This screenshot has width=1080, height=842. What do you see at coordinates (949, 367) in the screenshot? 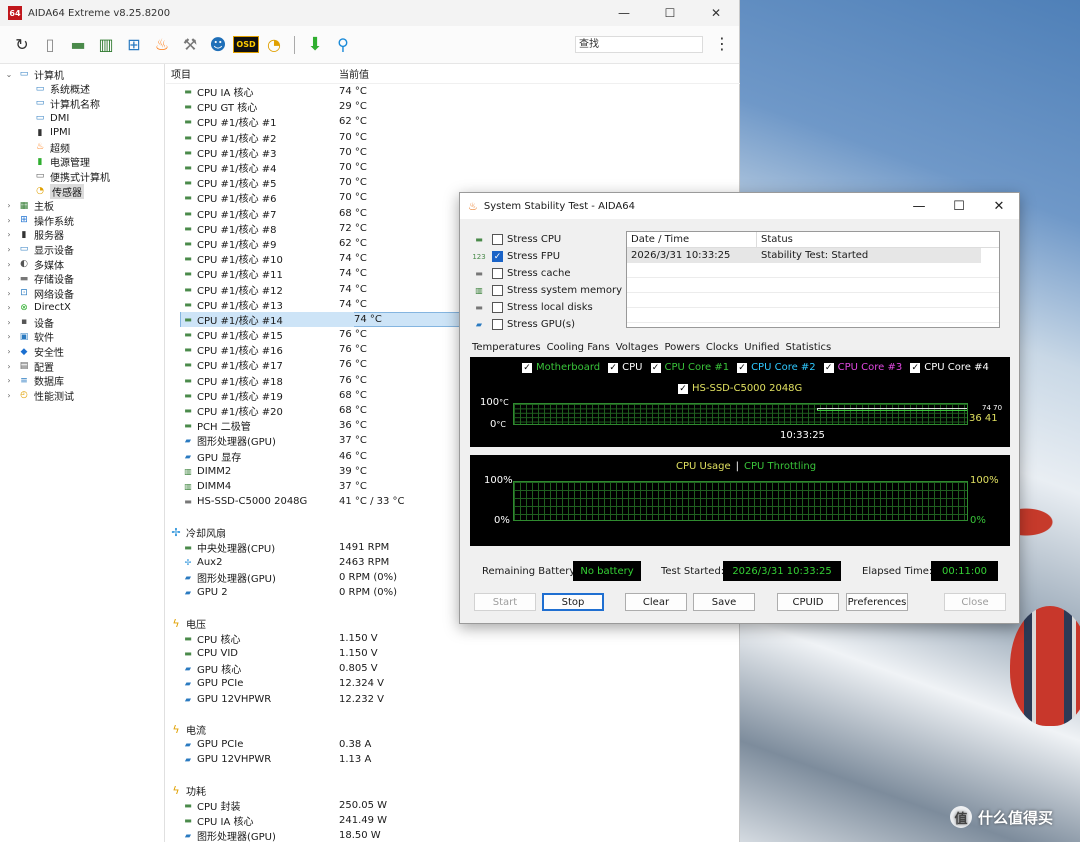
I see `legend-item: ✓ CPU Core #4` at bounding box center [949, 367].